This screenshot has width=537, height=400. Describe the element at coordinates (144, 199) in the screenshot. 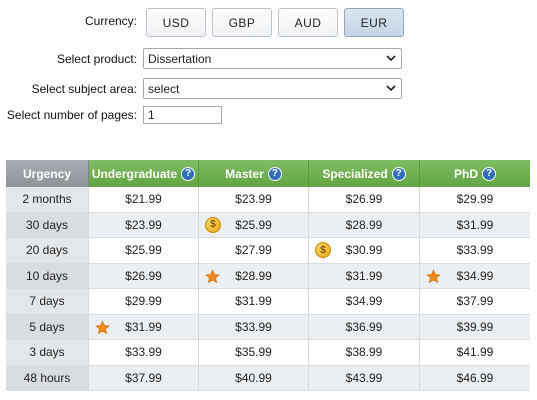

I see `price-cell: $21.99` at that location.